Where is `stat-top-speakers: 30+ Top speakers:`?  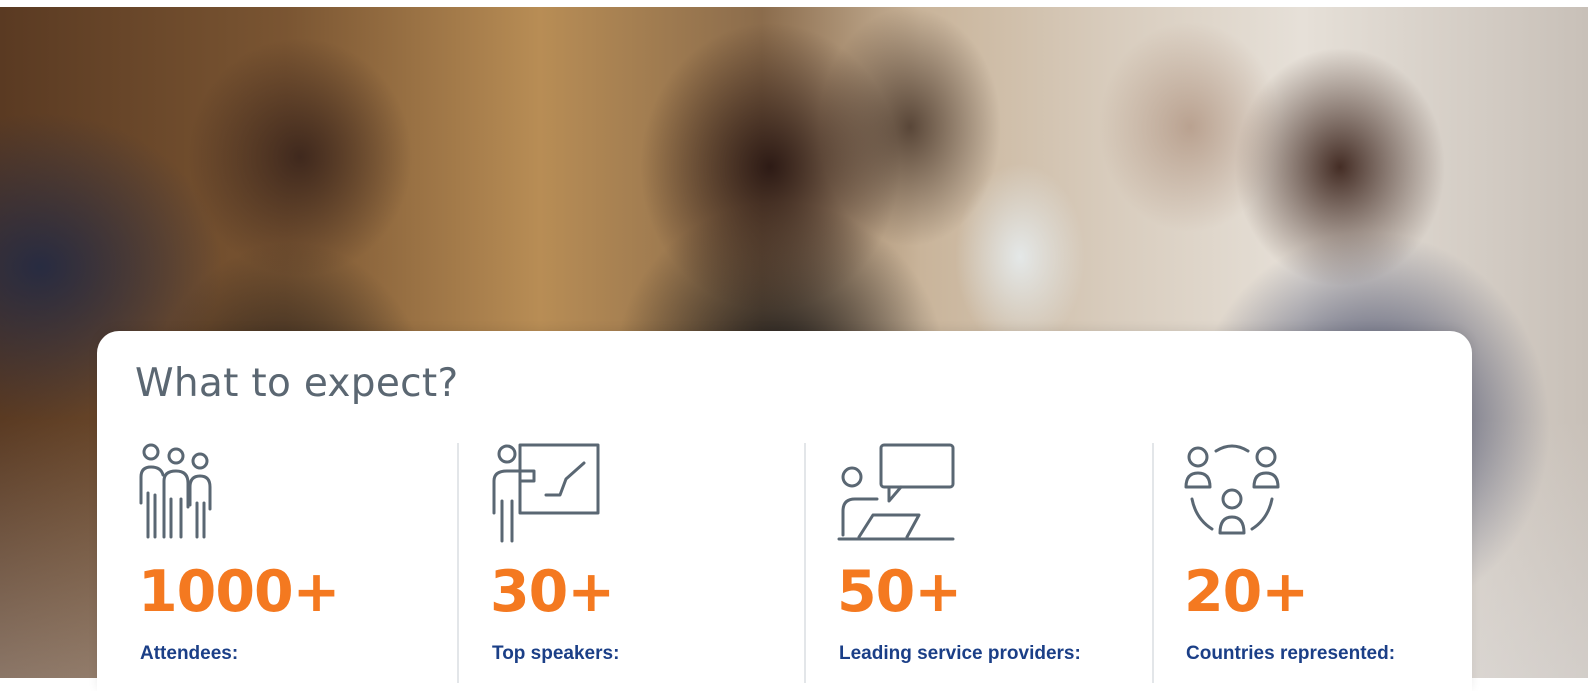
stat-top-speakers: 30+ Top speakers: is located at coordinates (640, 563).